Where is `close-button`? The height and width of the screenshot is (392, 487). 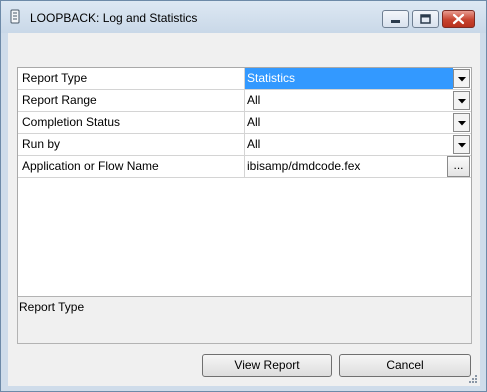
close-button is located at coordinates (458, 19).